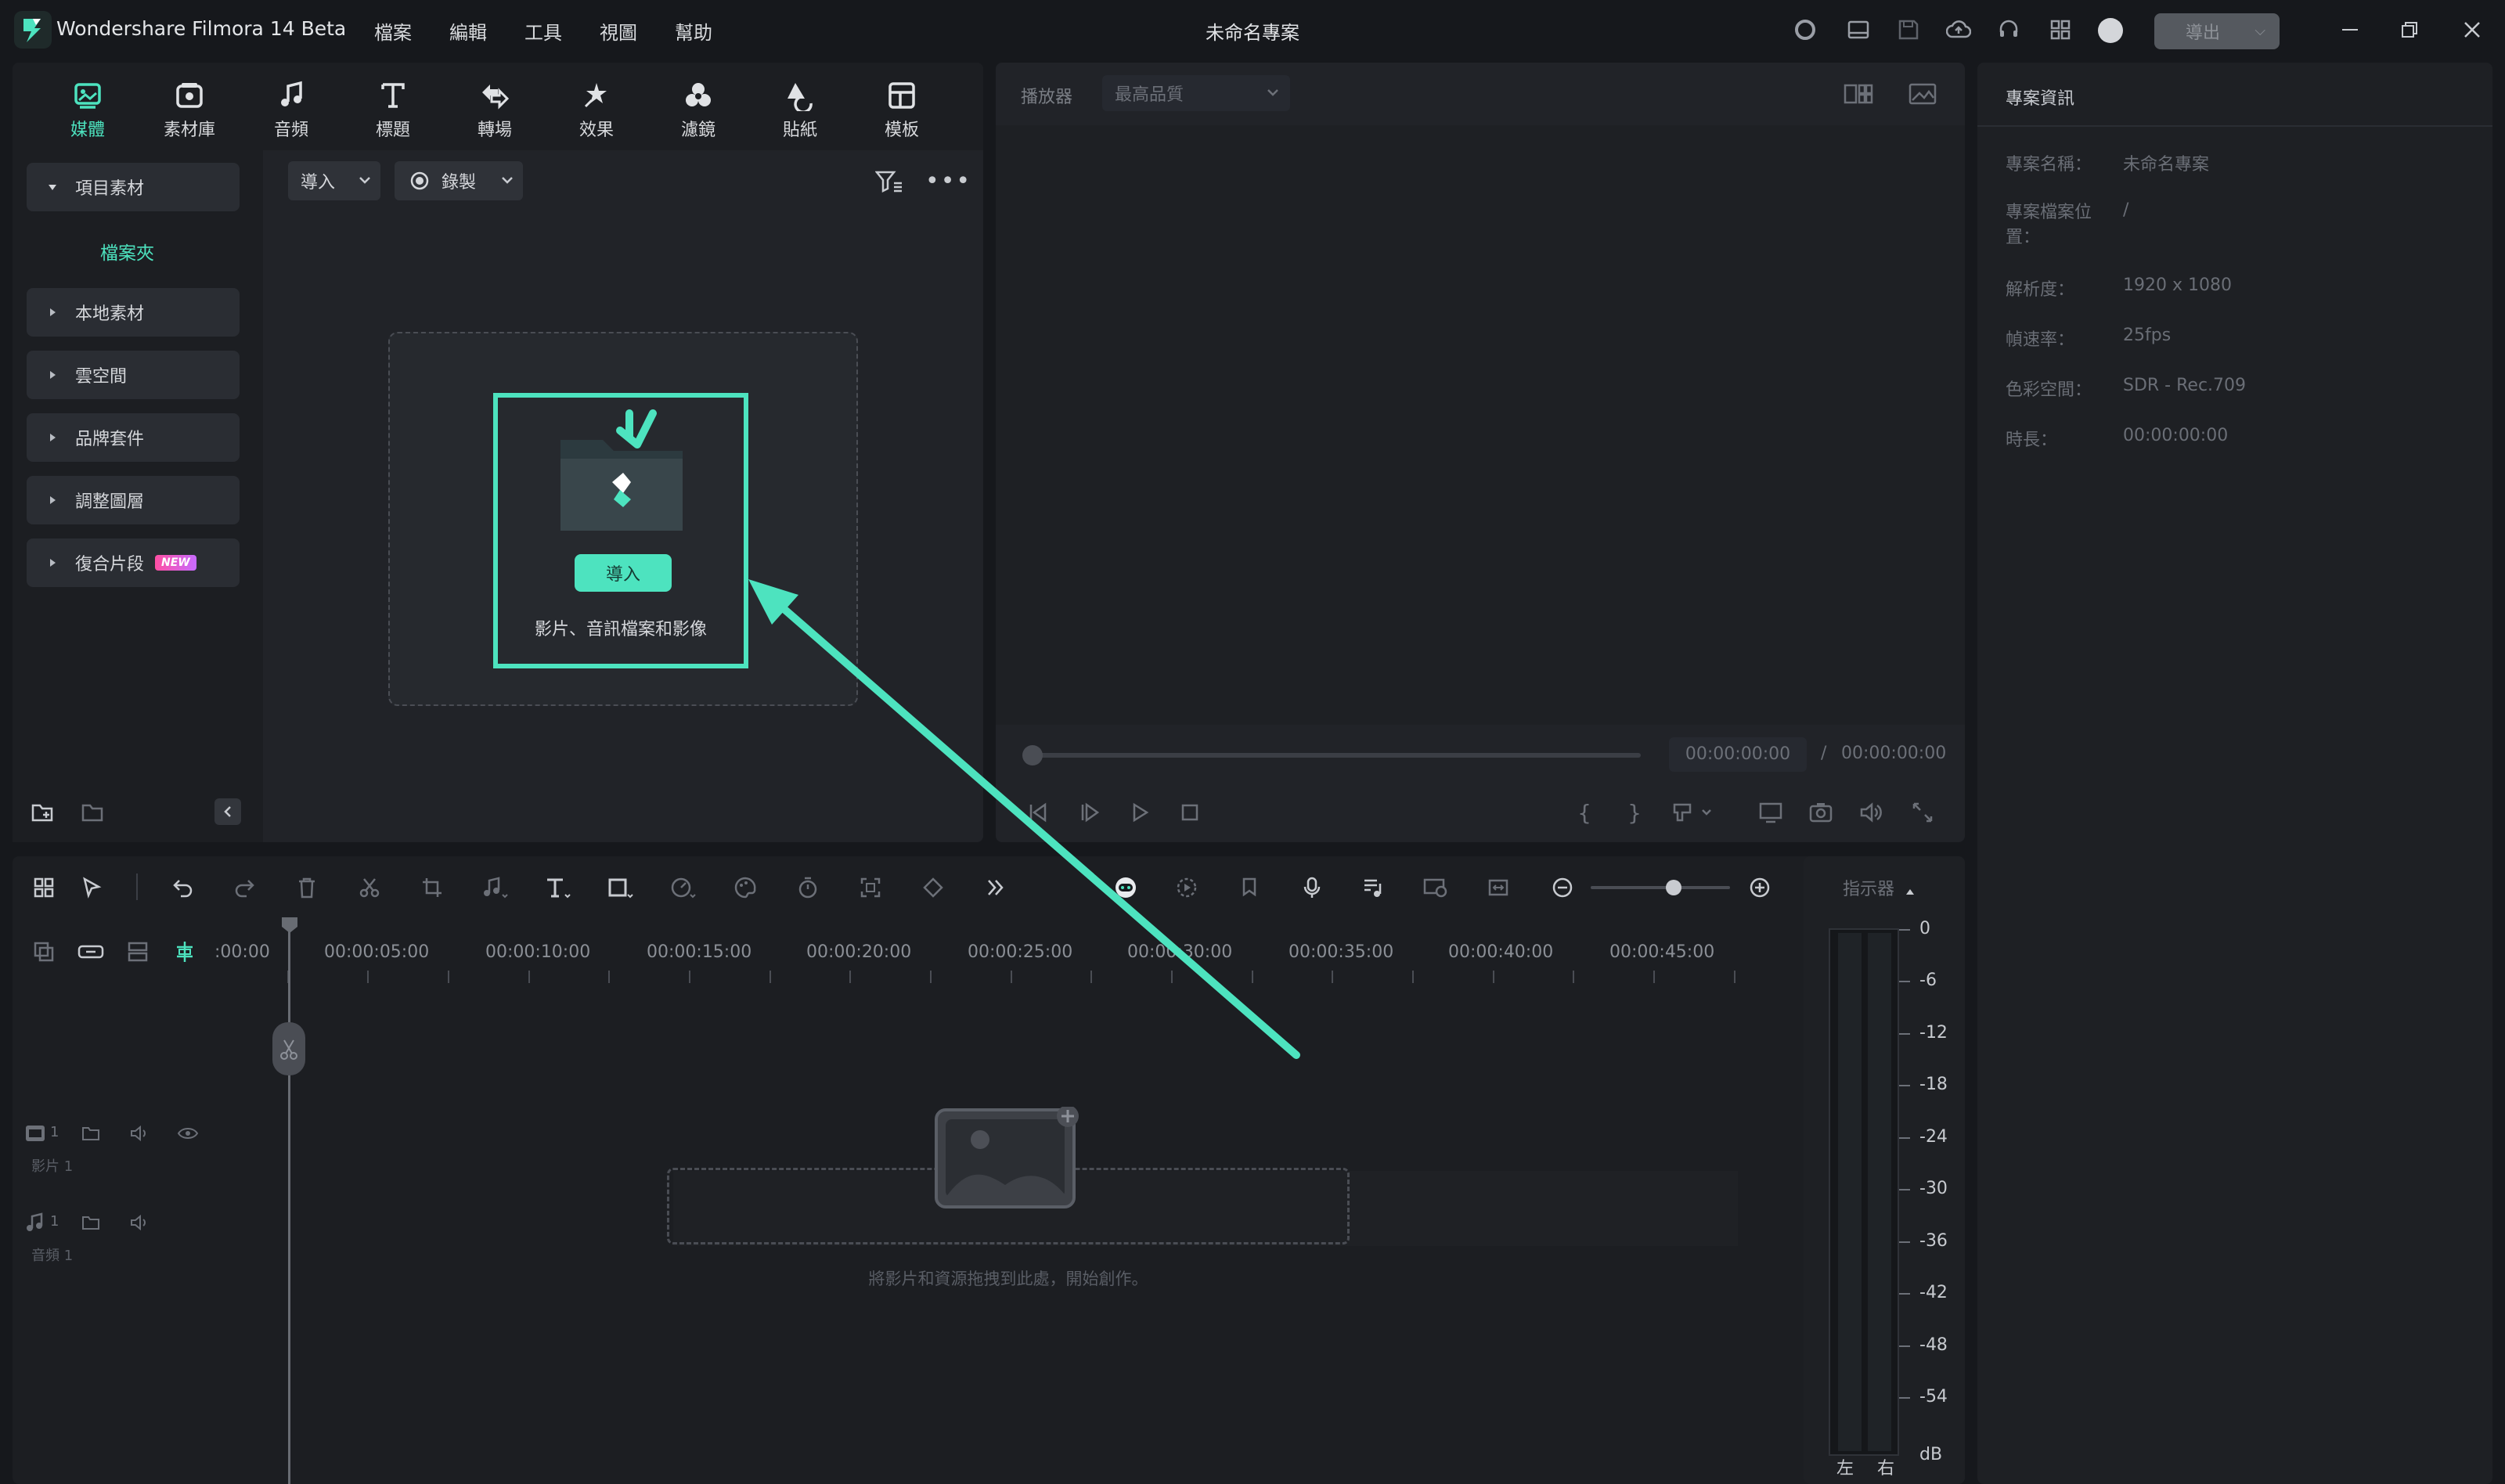  What do you see at coordinates (1922, 94) in the screenshot?
I see `image-preview-icon` at bounding box center [1922, 94].